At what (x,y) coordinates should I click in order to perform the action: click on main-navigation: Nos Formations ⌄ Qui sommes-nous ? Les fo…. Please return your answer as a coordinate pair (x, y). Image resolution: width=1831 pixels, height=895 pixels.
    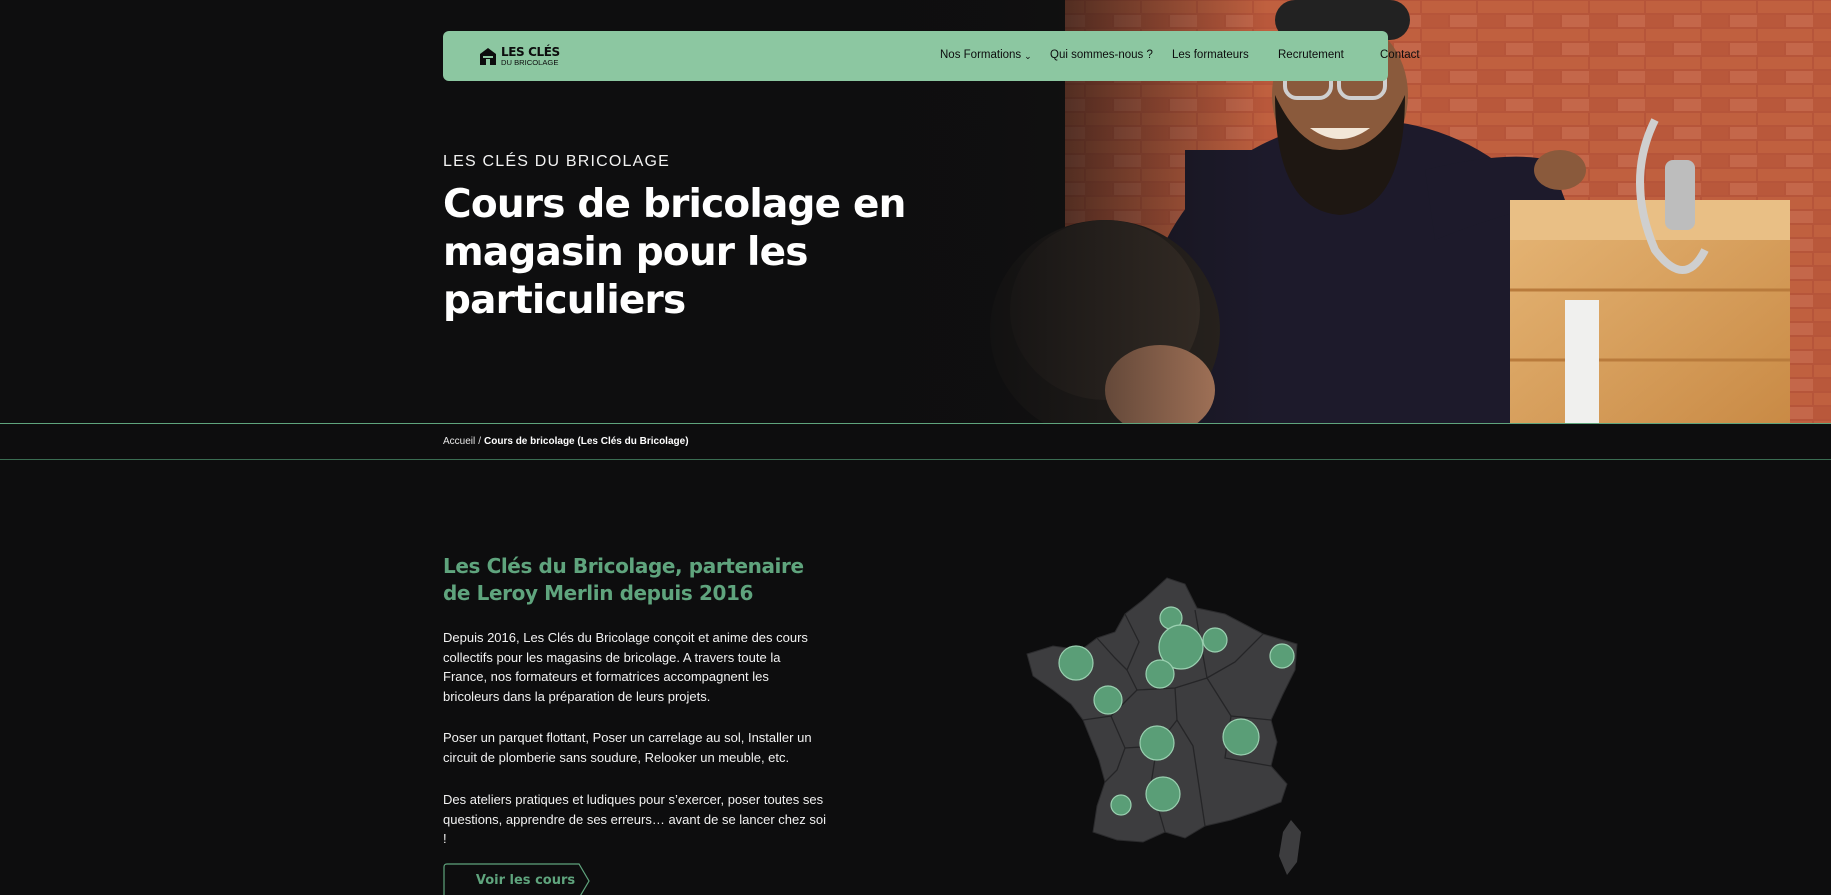
    Looking at the image, I should click on (1104, 56).